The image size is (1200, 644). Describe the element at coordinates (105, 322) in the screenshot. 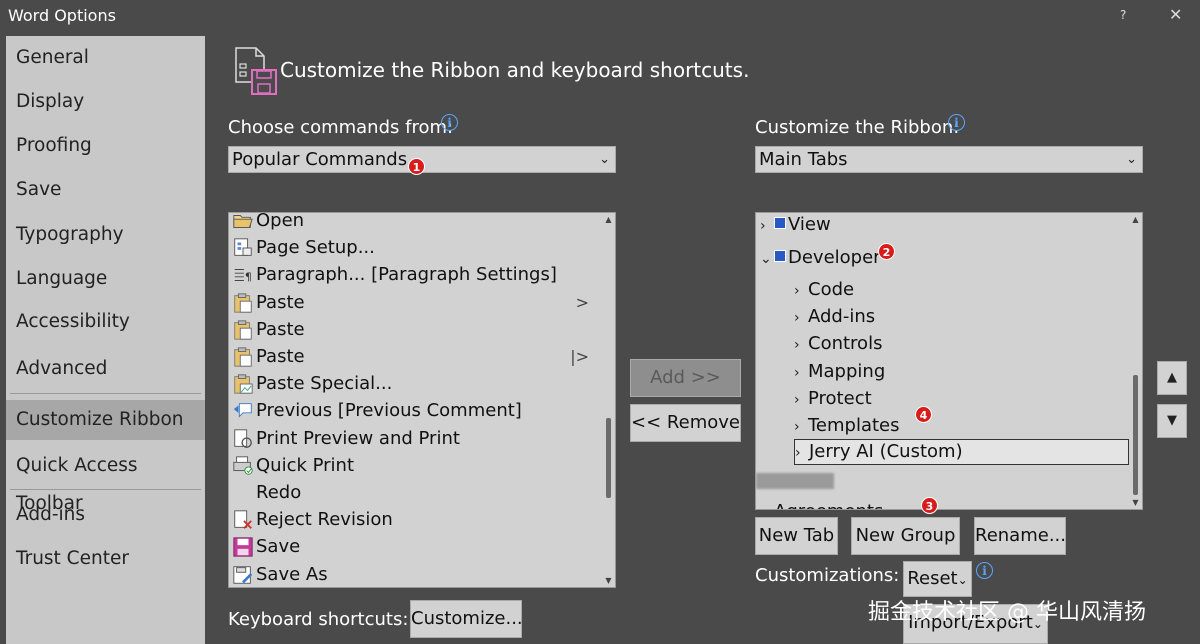

I see `sidebar-item-accessibility: Accessibility` at that location.